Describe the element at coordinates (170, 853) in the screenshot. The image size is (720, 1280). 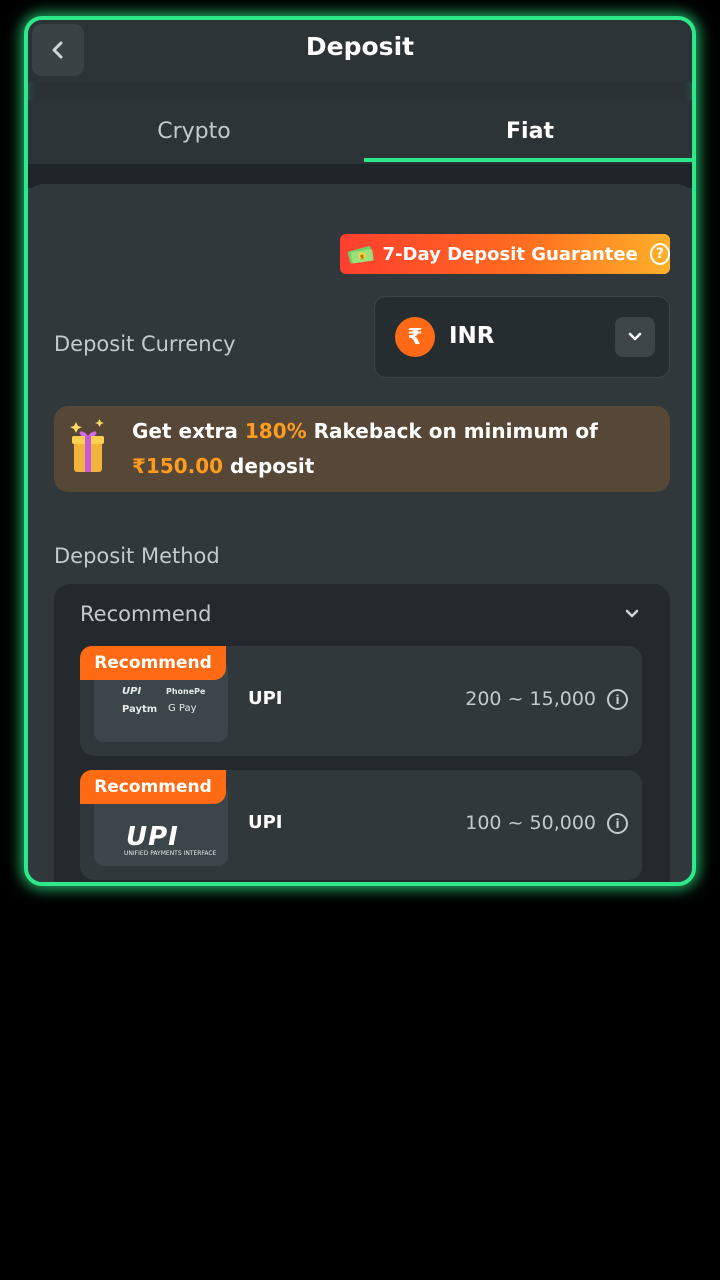
I see `logo-upi-subtitle: UNIFIED PAYMENTS INTERFACE` at that location.